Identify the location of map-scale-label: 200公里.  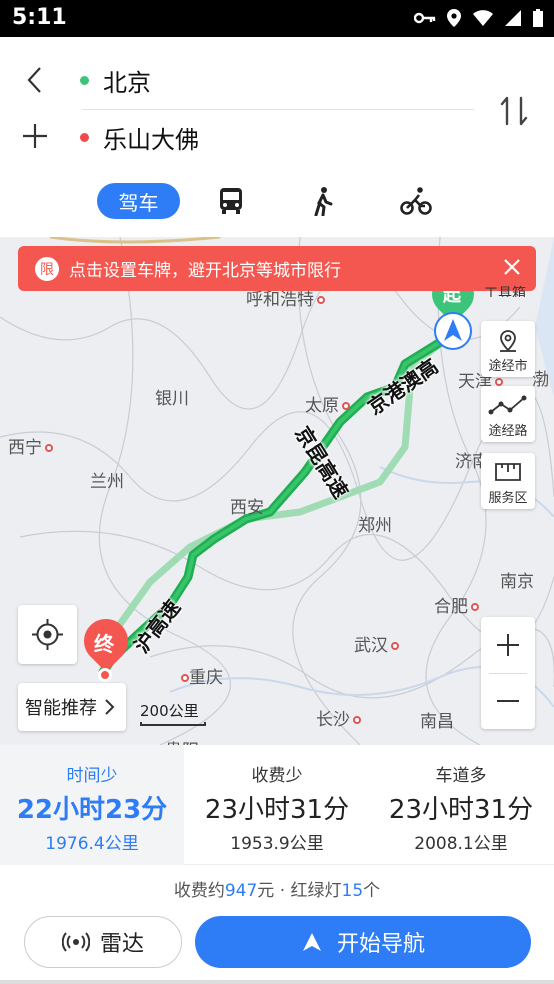
(169, 711).